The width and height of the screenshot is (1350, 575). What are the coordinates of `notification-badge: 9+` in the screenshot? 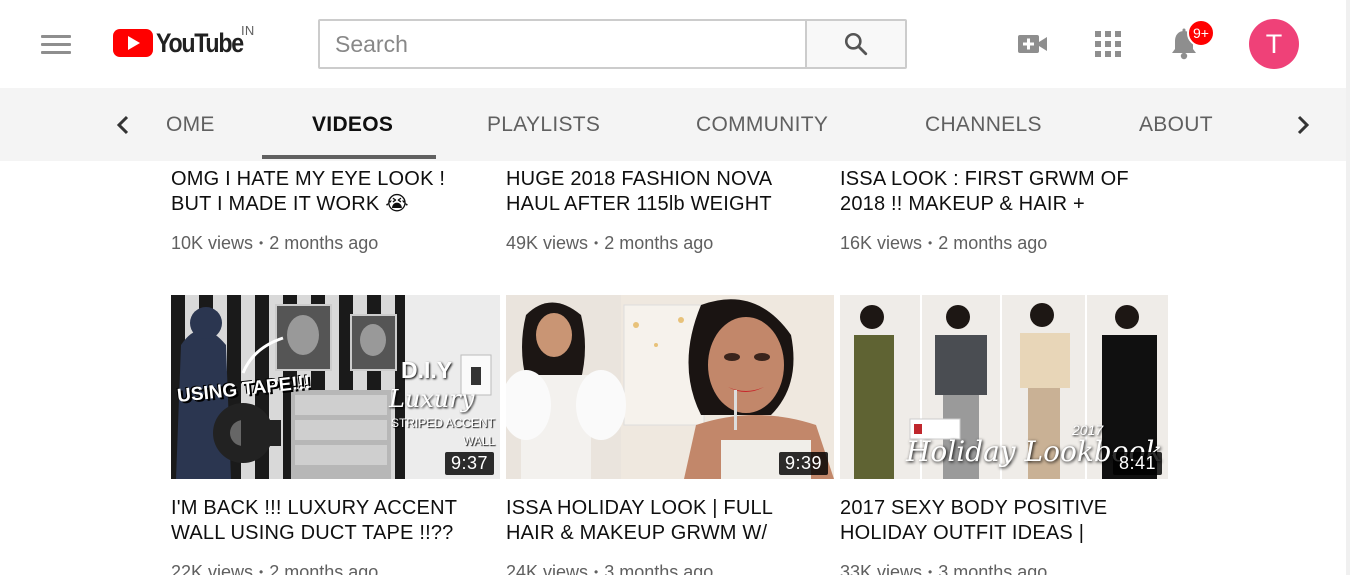 It's located at (1201, 33).